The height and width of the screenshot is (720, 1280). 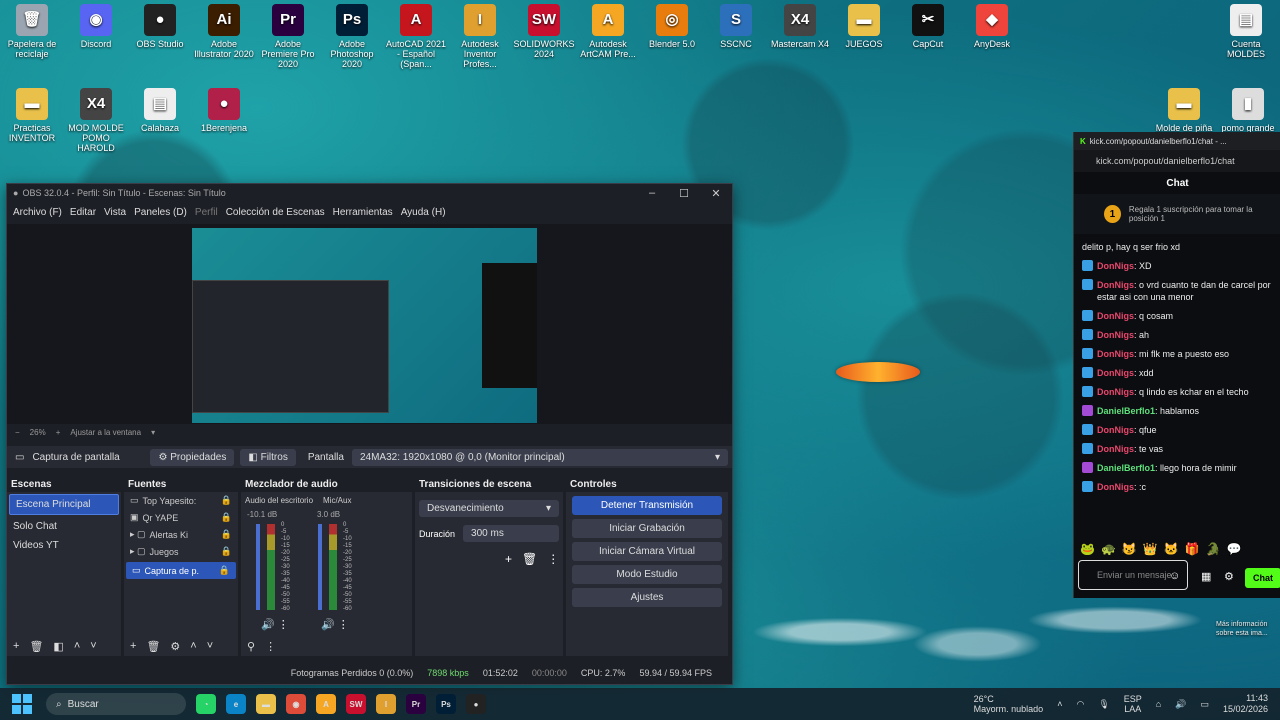 What do you see at coordinates (224, 31) in the screenshot?
I see `desktop-icon: Ai Adobe Illustrator 2020` at bounding box center [224, 31].